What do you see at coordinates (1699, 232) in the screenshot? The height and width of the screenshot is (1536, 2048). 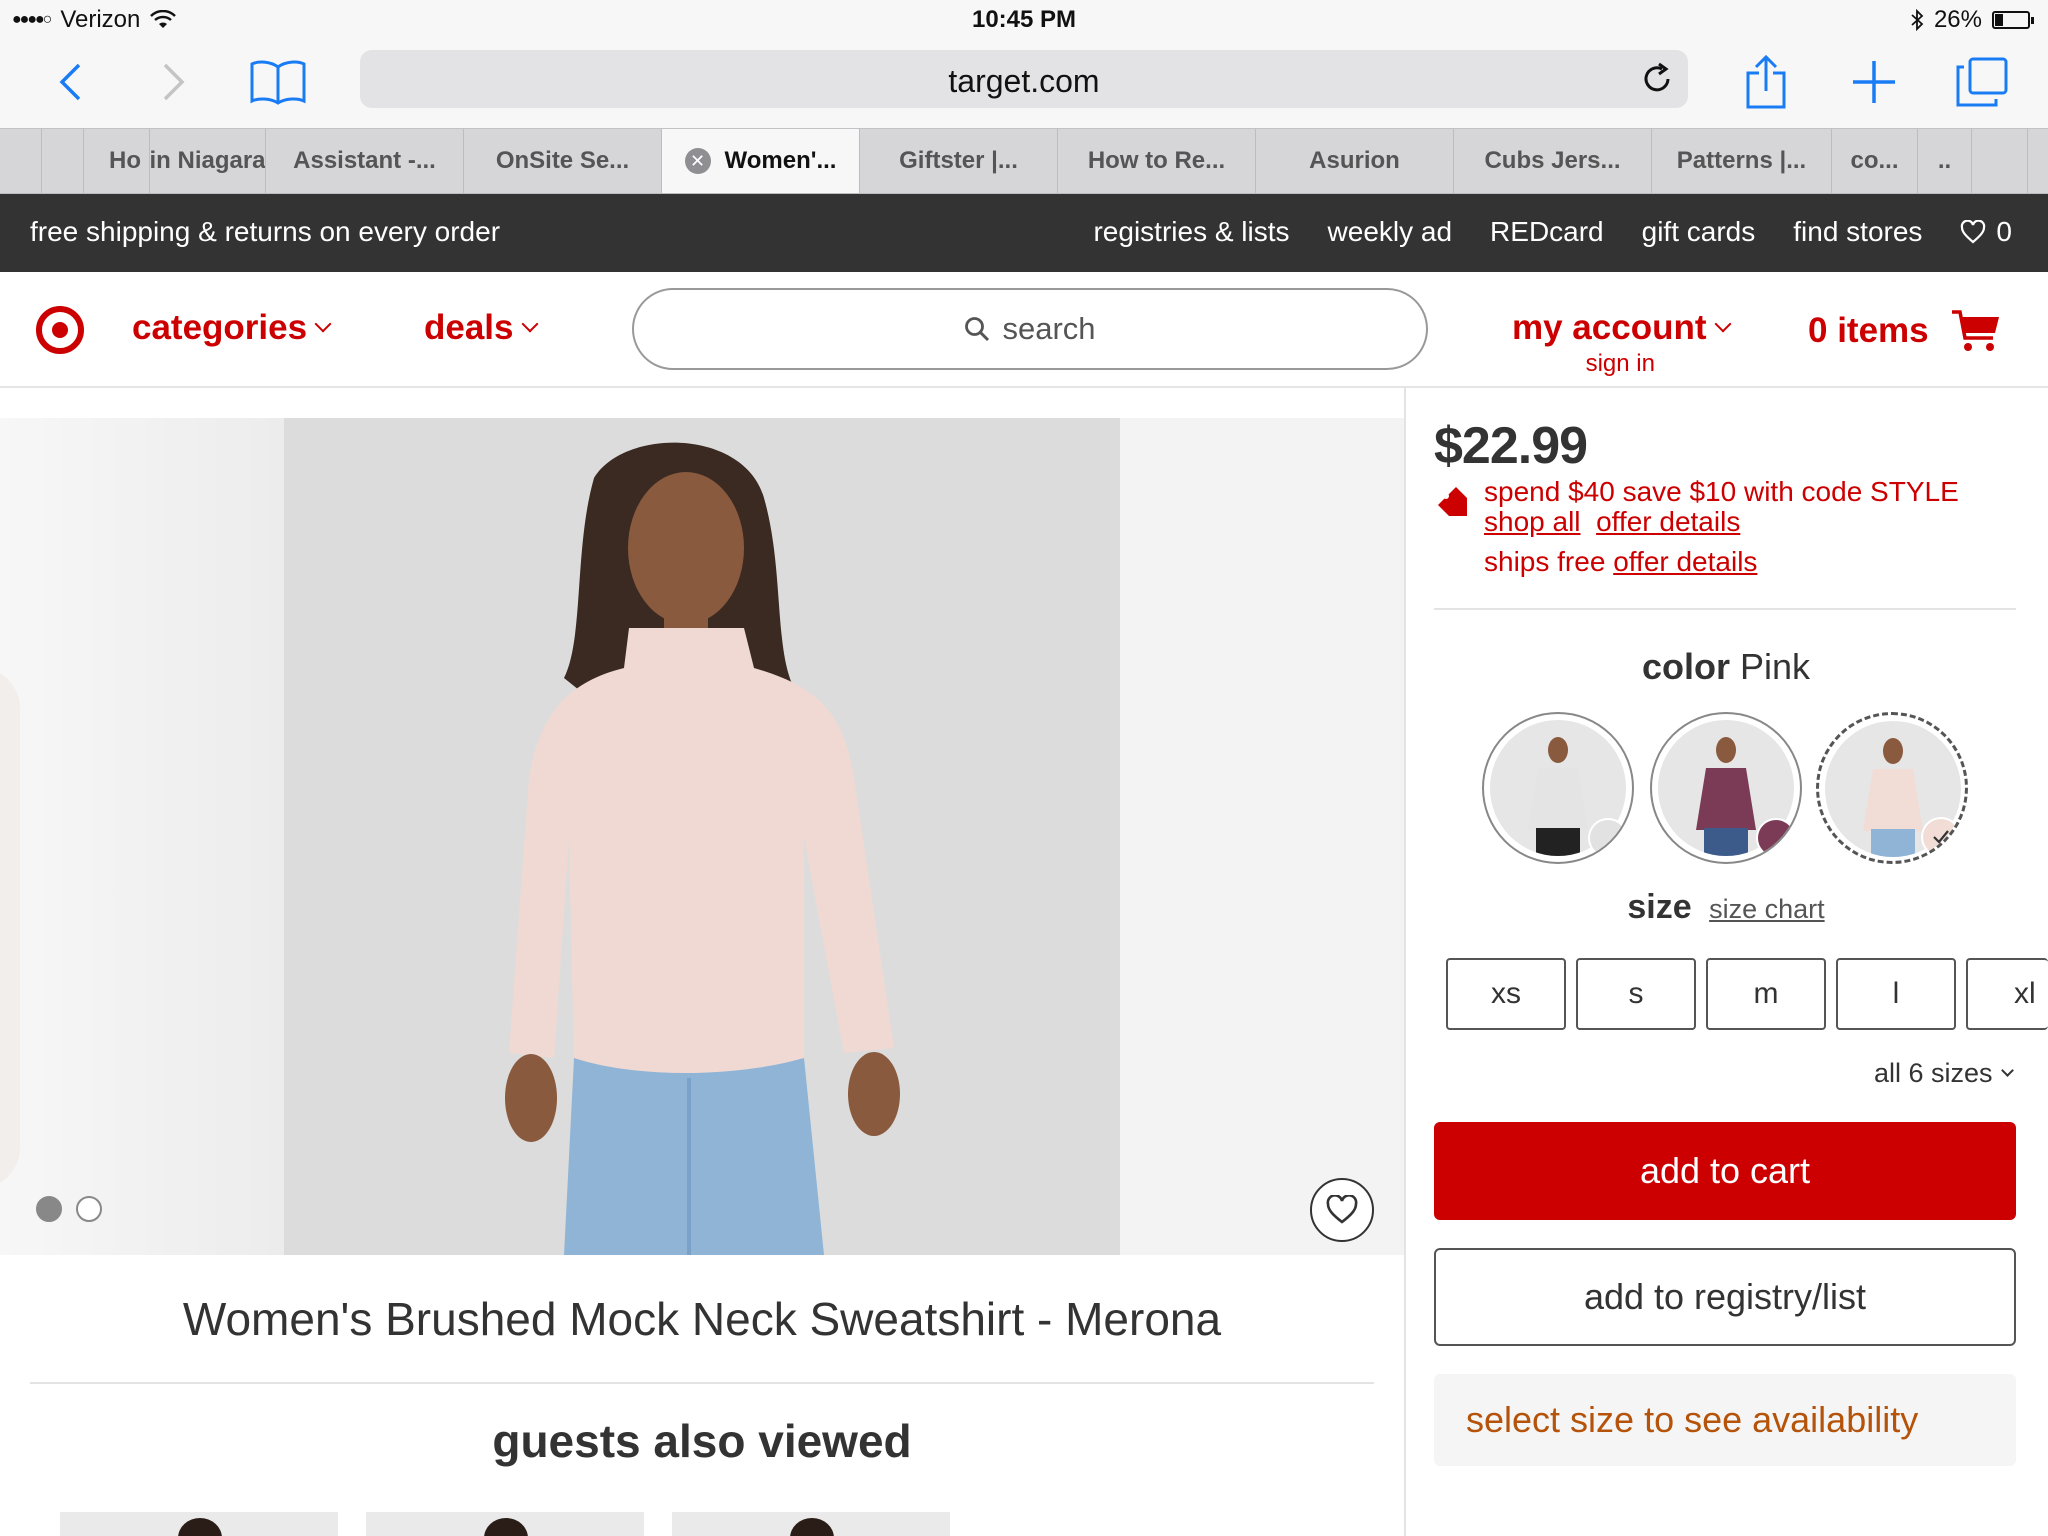 I see `gift-cards-link: gift cards` at bounding box center [1699, 232].